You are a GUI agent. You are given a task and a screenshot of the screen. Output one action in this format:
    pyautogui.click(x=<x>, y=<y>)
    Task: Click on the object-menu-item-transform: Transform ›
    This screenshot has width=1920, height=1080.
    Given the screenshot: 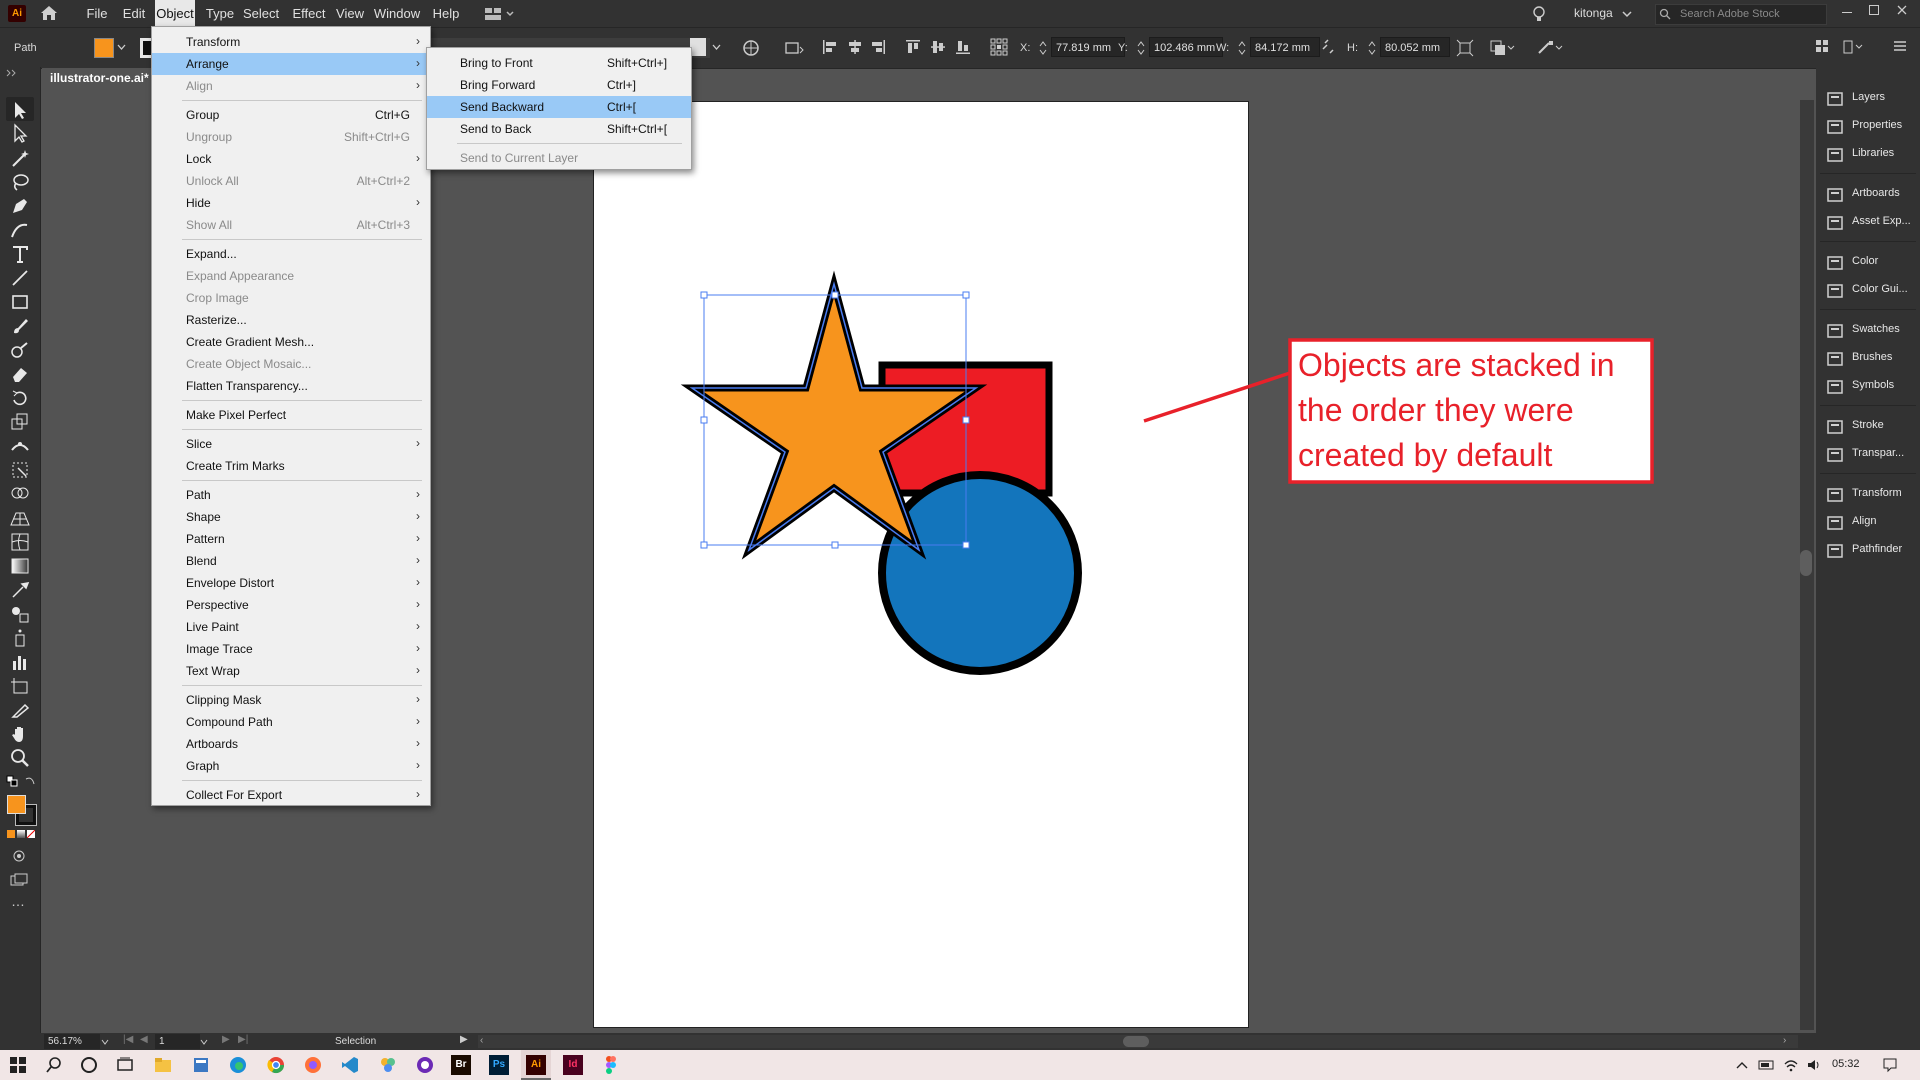 What is the action you would take?
    pyautogui.click(x=291, y=42)
    